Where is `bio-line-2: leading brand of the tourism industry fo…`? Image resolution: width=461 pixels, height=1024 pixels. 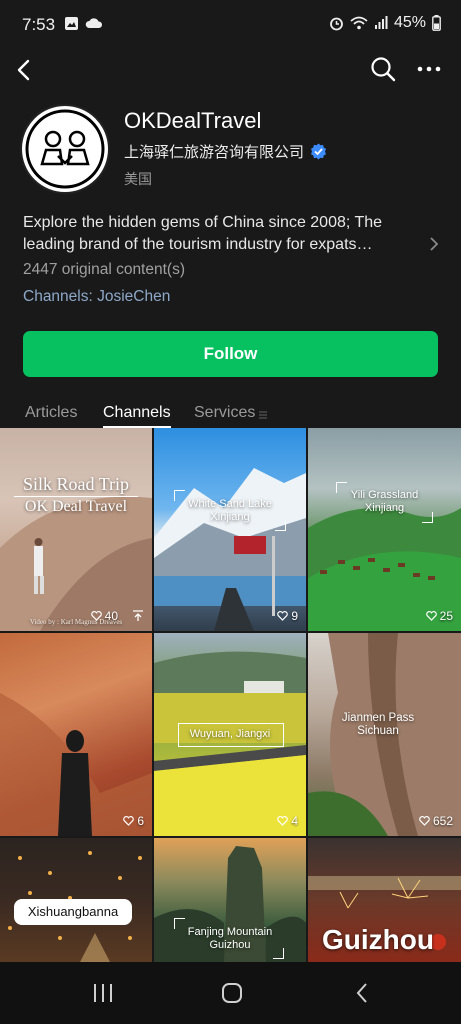 bio-line-2: leading brand of the tourism industry fo… is located at coordinates (198, 244).